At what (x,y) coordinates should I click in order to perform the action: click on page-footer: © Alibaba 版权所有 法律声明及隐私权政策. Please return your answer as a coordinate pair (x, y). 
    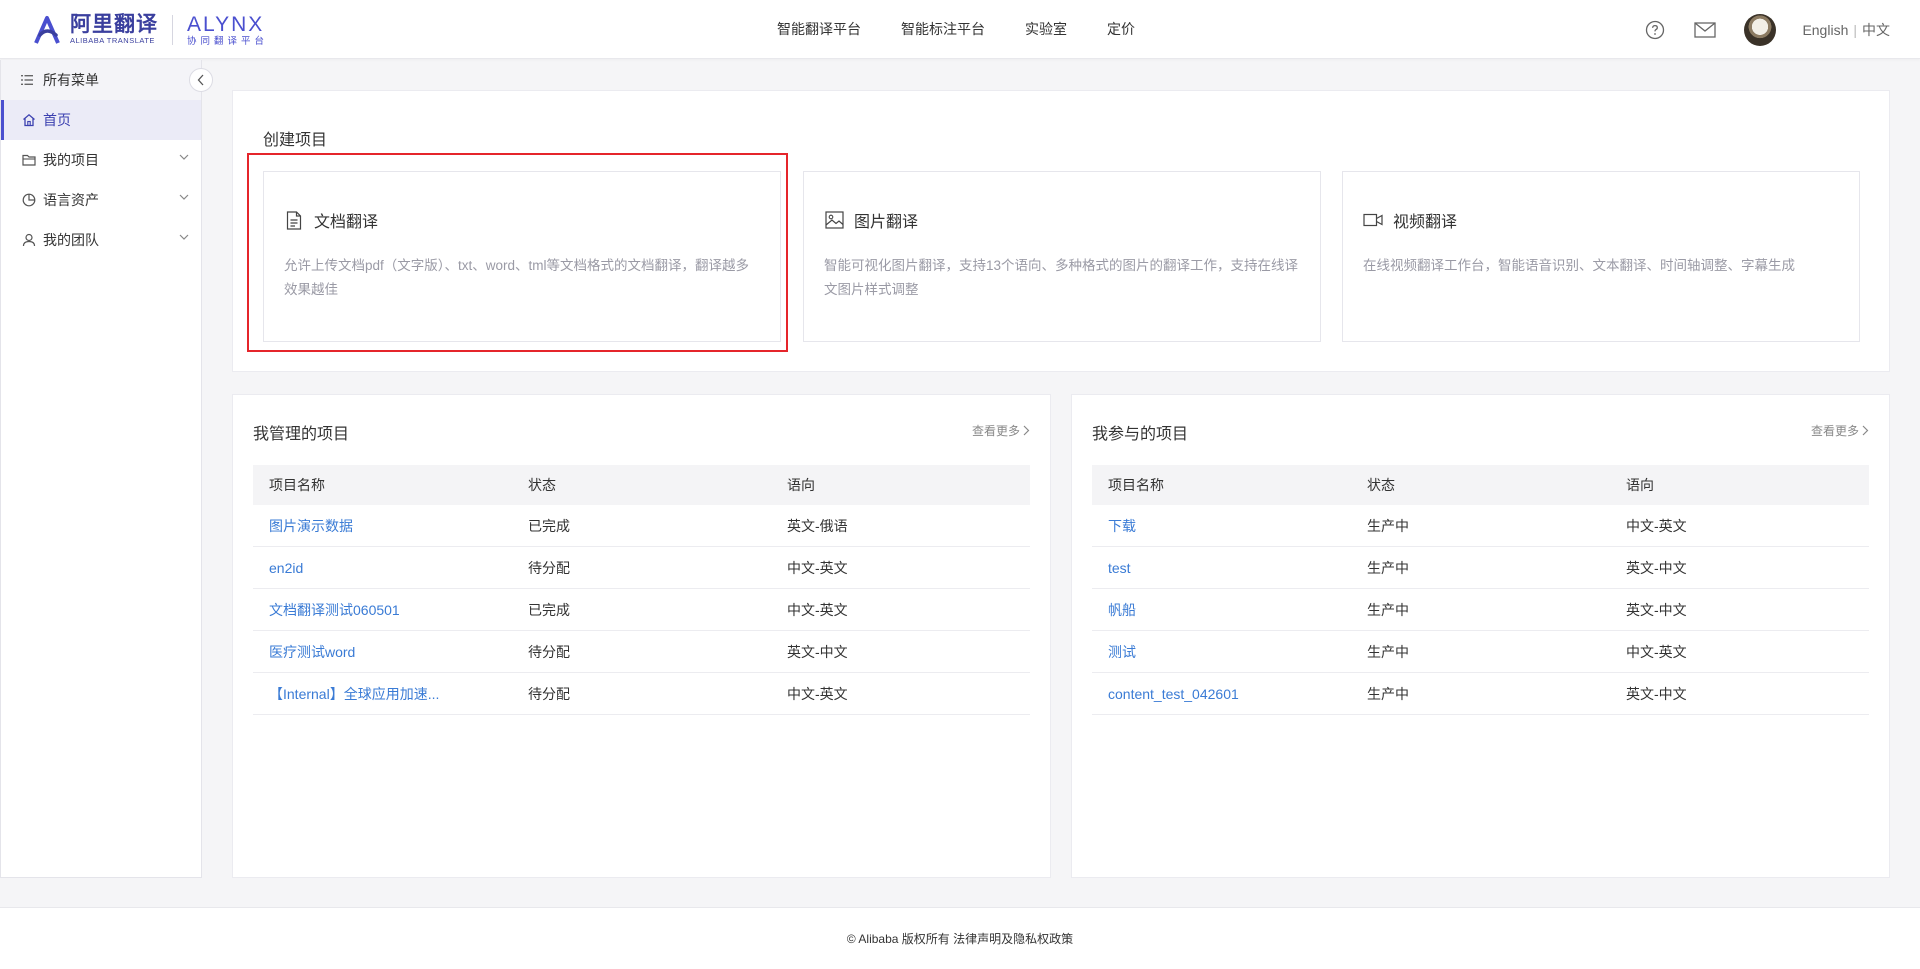
    Looking at the image, I should click on (960, 938).